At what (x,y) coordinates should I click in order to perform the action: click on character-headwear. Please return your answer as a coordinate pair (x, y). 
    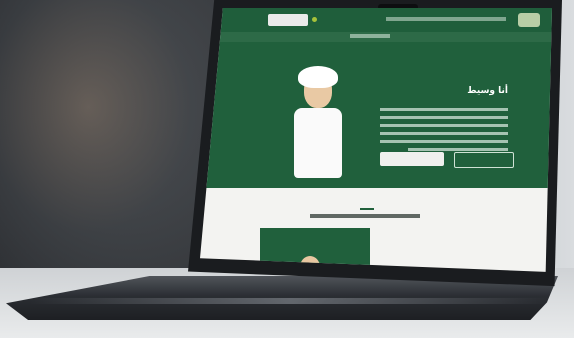
    Looking at the image, I should click on (318, 77).